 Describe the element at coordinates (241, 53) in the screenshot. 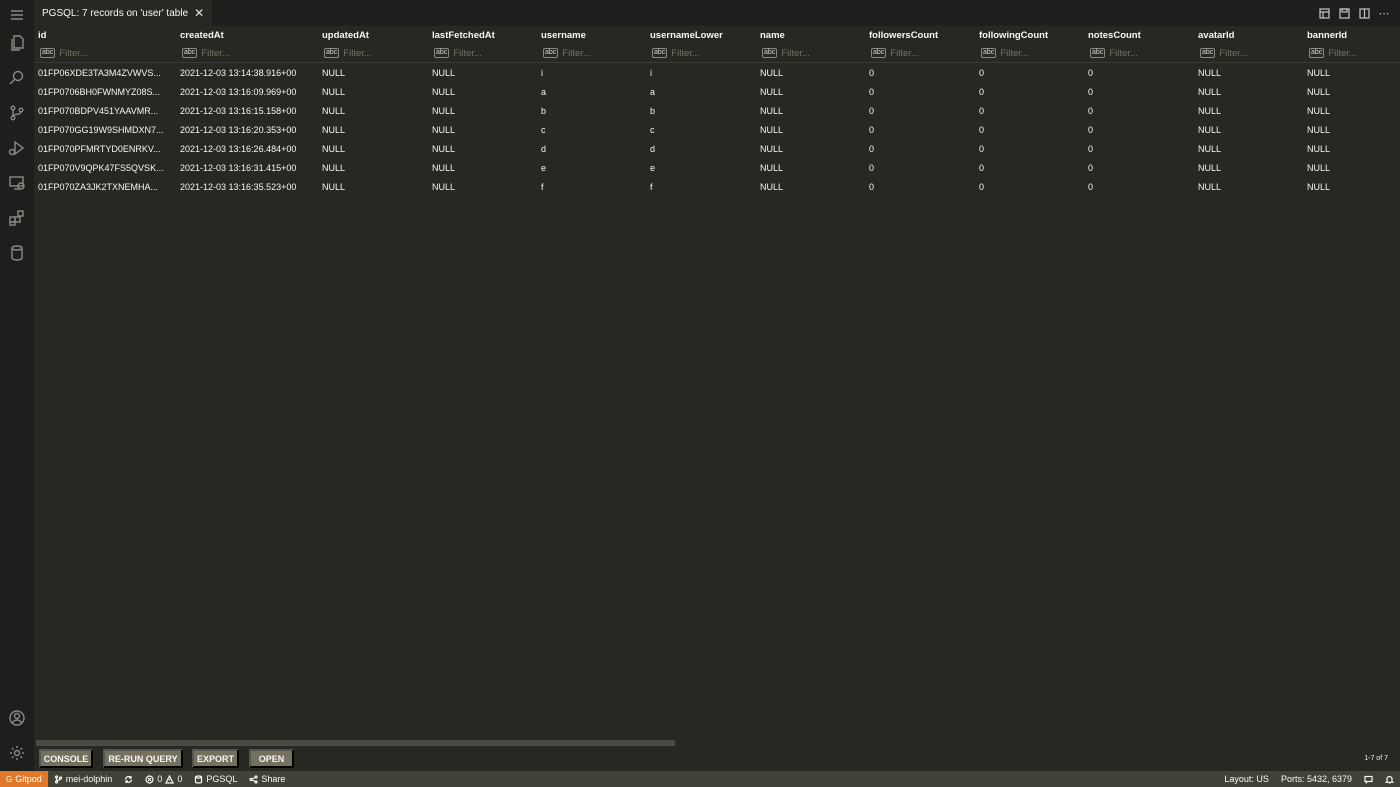

I see `filter-input-createdAt` at that location.